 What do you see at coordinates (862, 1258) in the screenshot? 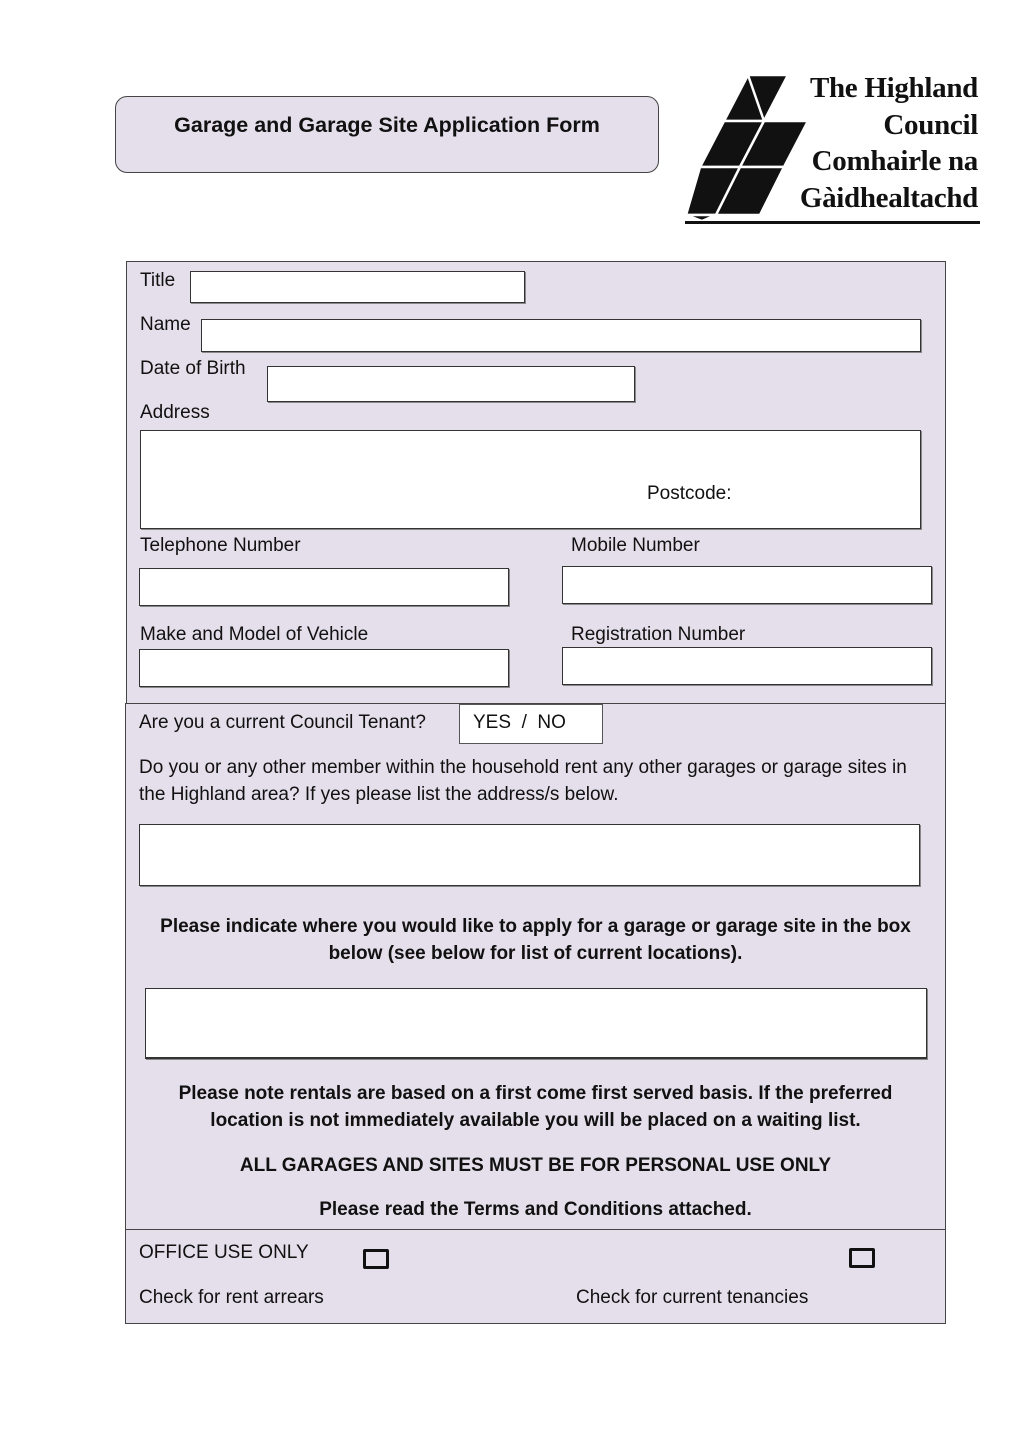
I see `current-tenancies-checkbox` at bounding box center [862, 1258].